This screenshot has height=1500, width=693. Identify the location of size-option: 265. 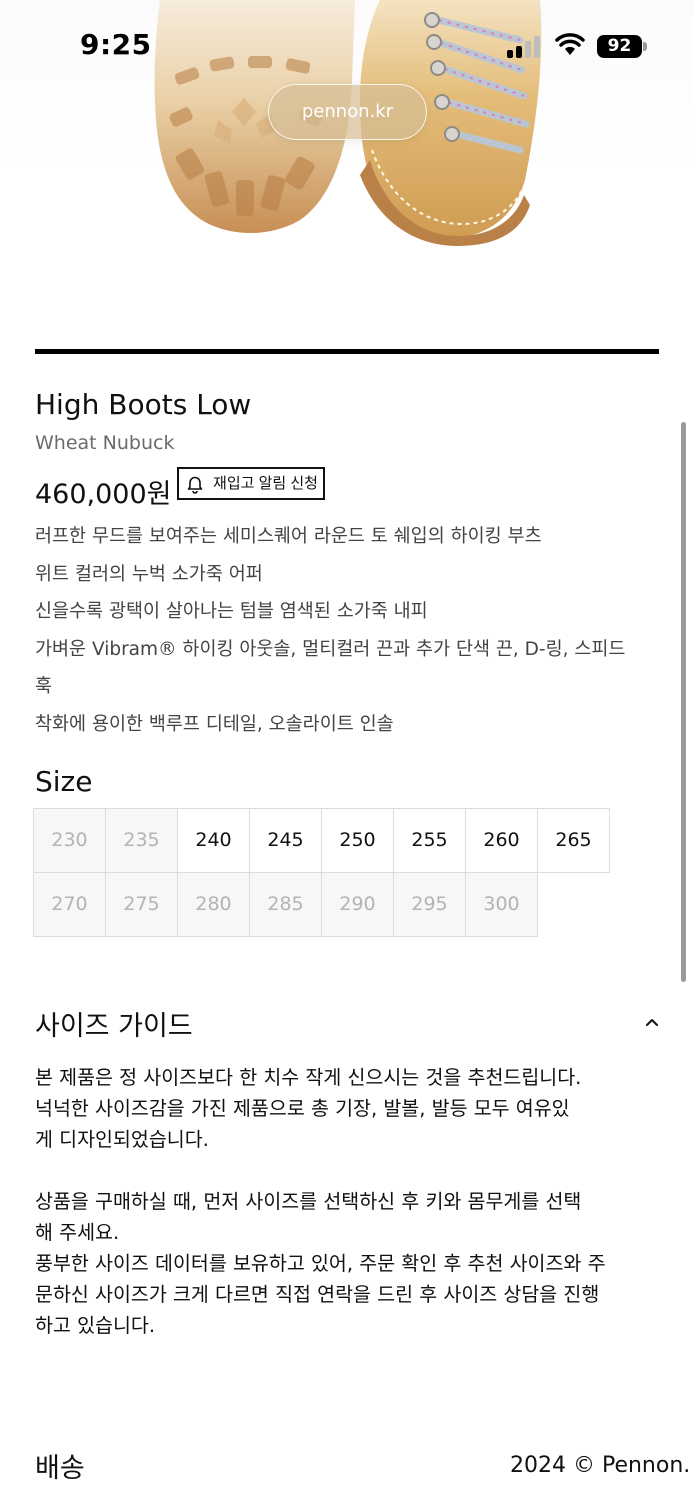
(573, 840).